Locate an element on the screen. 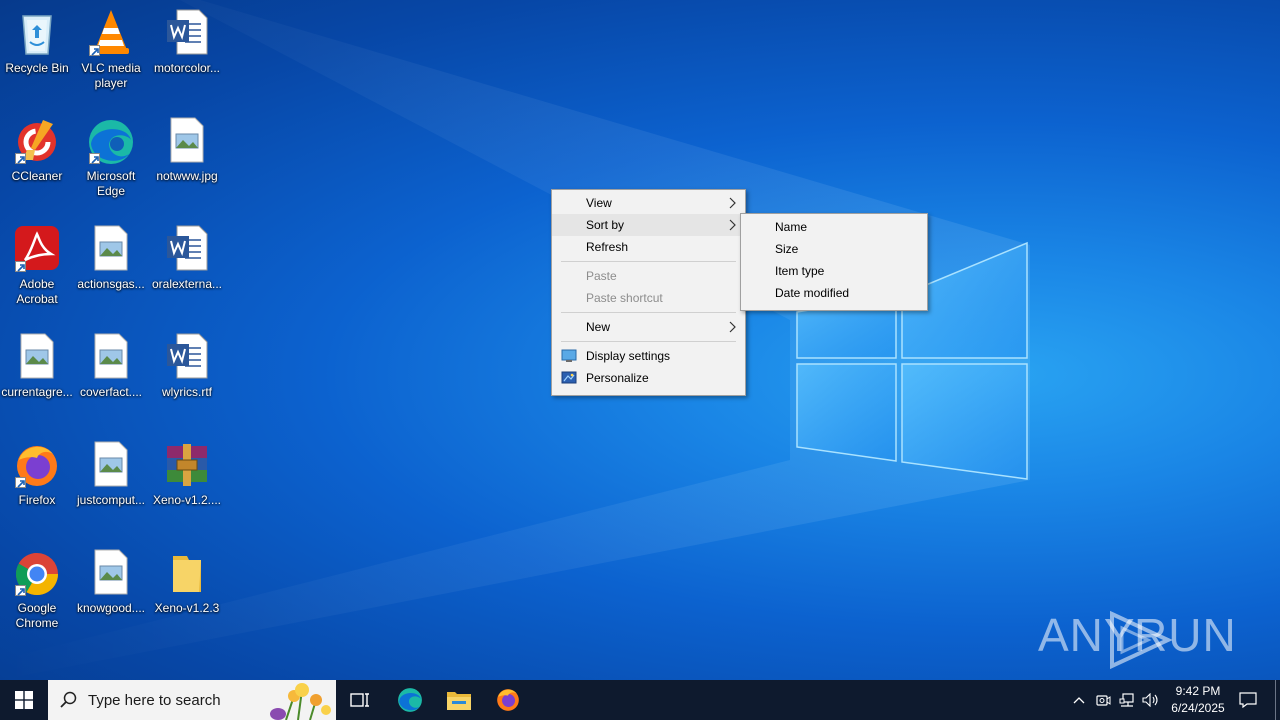  sort-by-submenu: Name Size Item type Date modified is located at coordinates (834, 262).